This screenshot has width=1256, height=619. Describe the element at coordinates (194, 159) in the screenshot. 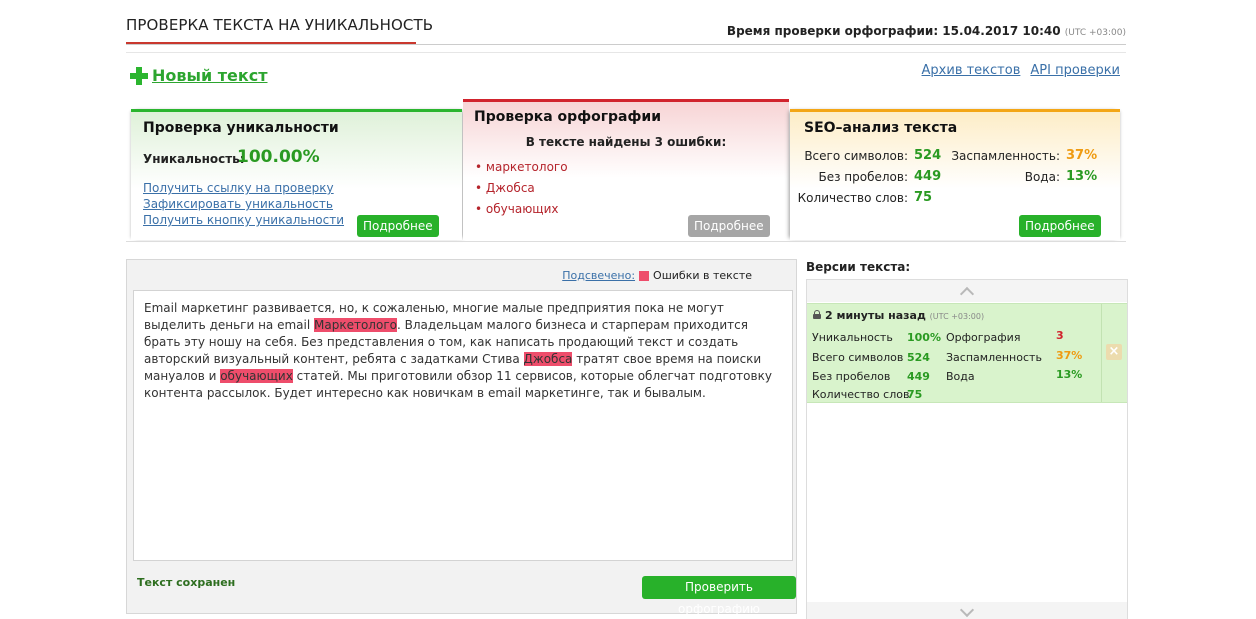

I see `uniqueness-label: Уникальность:` at that location.